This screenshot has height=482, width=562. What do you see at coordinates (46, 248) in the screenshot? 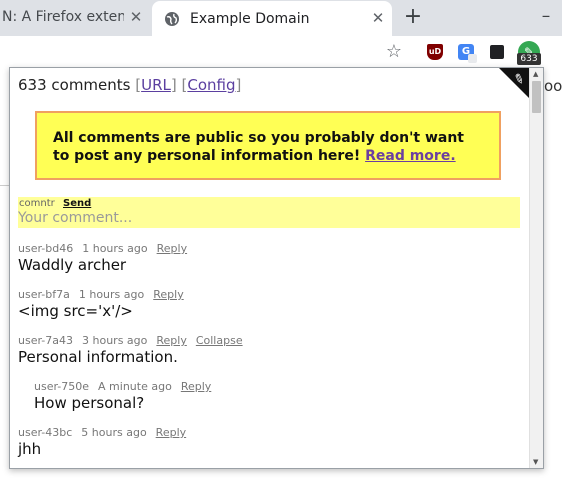
I see `comment-user: user-bd46` at bounding box center [46, 248].